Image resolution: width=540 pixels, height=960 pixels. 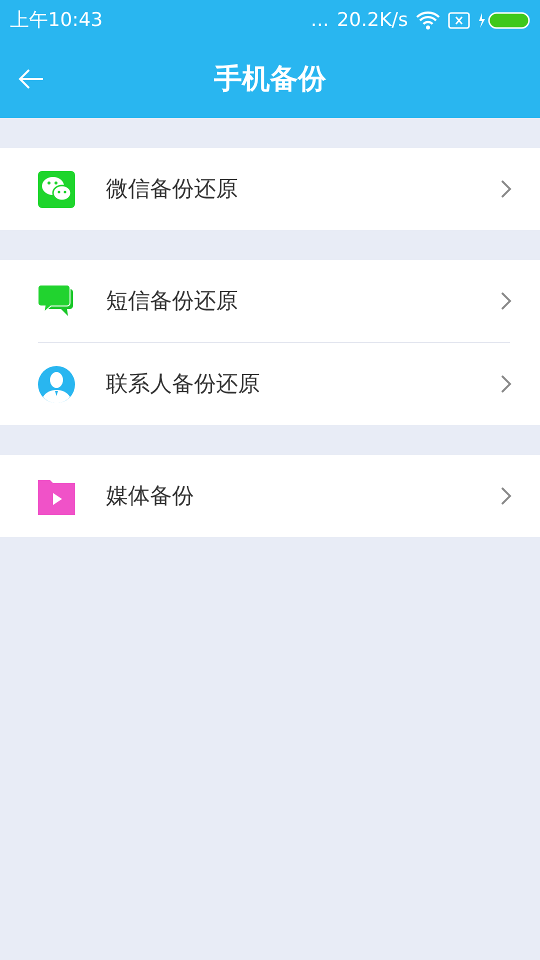 I want to click on option-label: 微信备份还原, so click(x=172, y=190).